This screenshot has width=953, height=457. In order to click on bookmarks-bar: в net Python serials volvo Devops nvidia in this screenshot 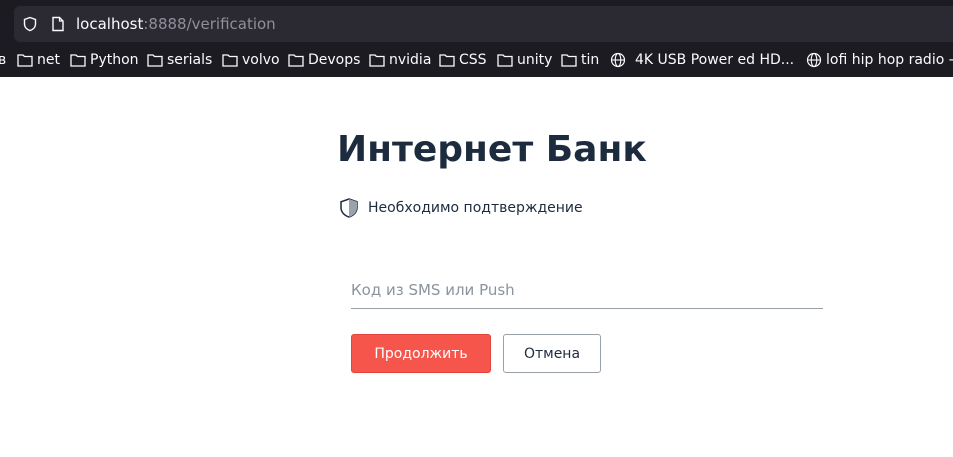, I will do `click(476, 60)`.